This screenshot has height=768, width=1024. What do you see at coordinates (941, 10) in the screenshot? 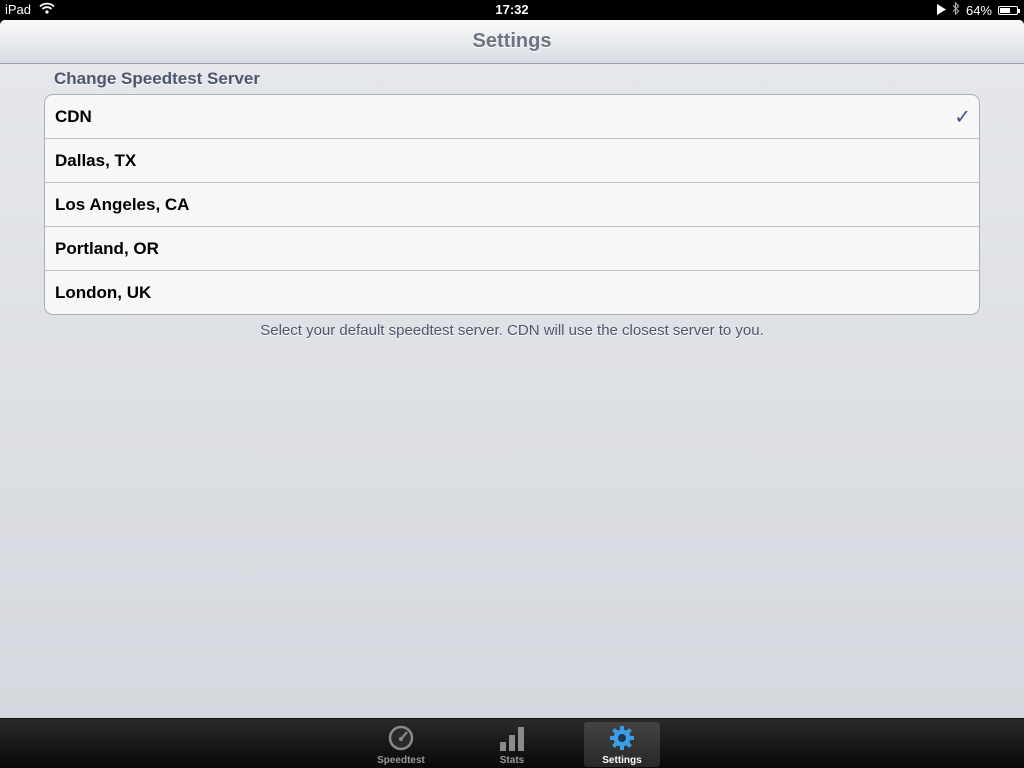
I see `location-arrow-icon` at bounding box center [941, 10].